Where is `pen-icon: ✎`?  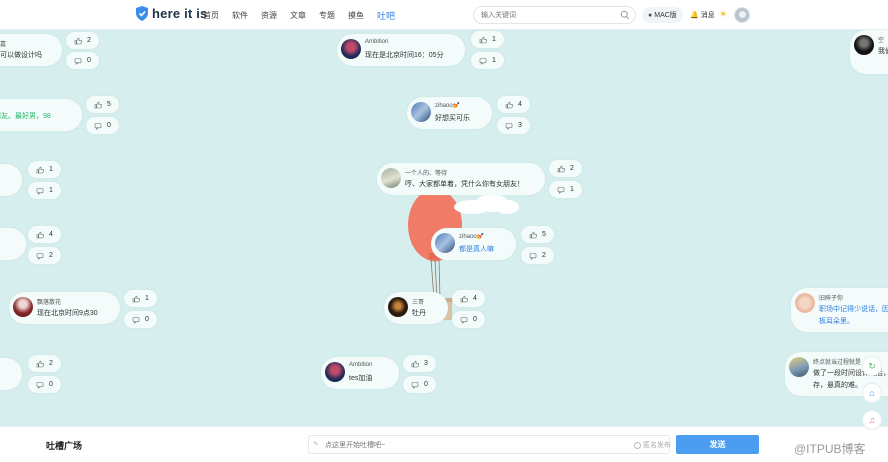
pen-icon: ✎ is located at coordinates (316, 444).